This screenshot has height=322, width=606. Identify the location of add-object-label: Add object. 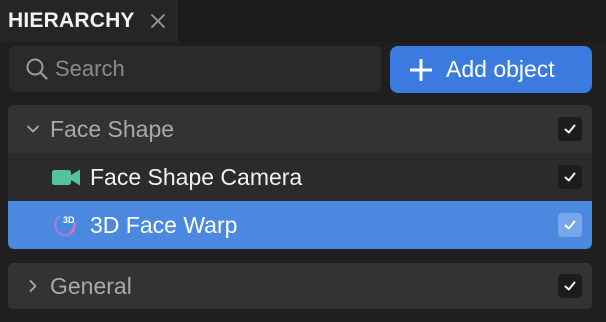
(500, 69).